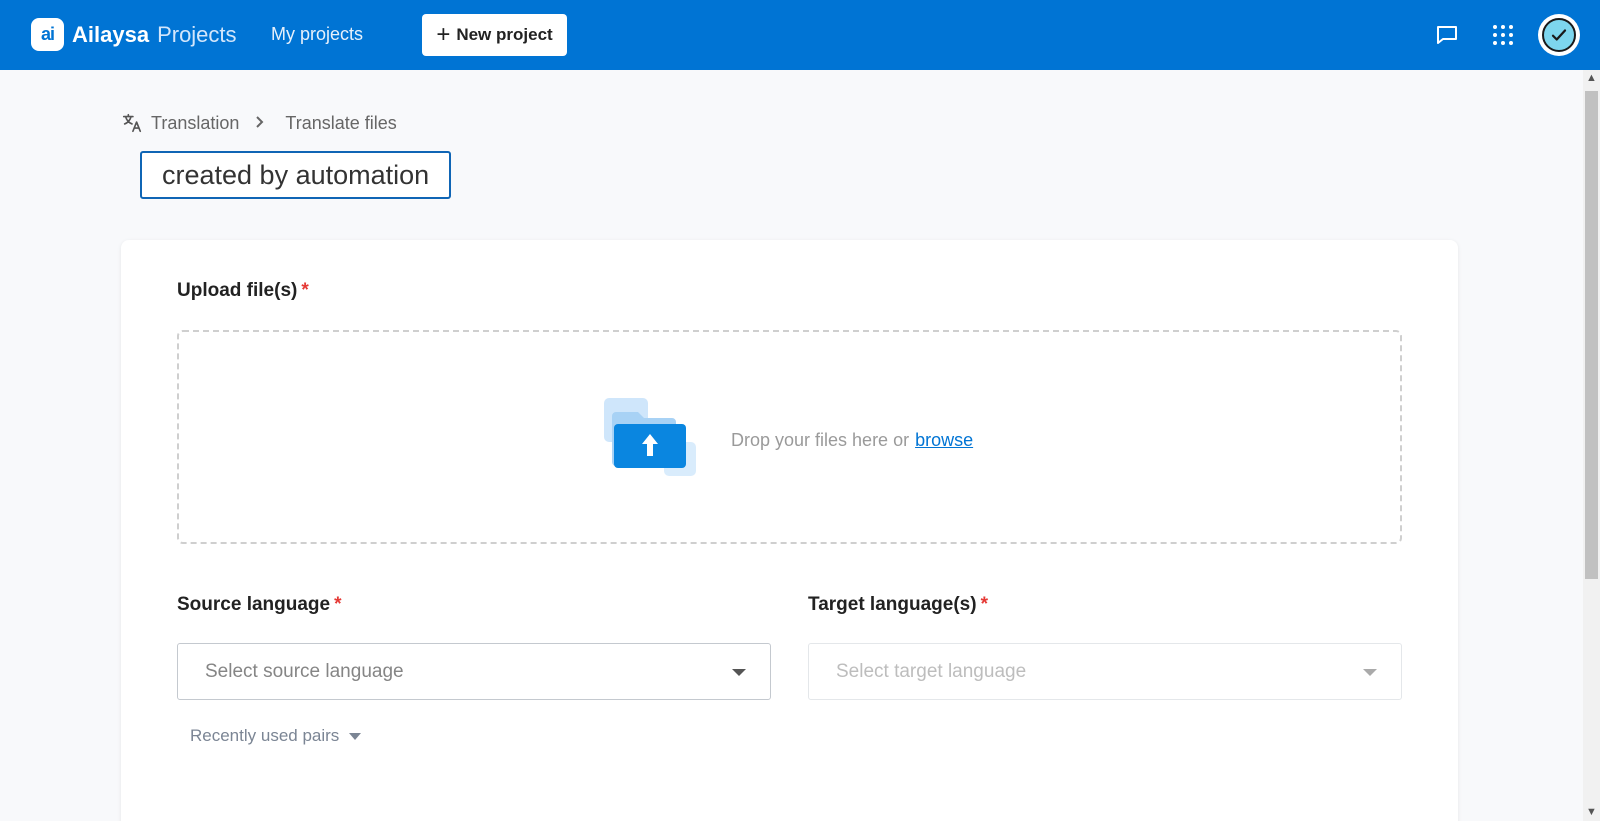 The height and width of the screenshot is (821, 1600). I want to click on target-placeholder: Select target language, so click(931, 671).